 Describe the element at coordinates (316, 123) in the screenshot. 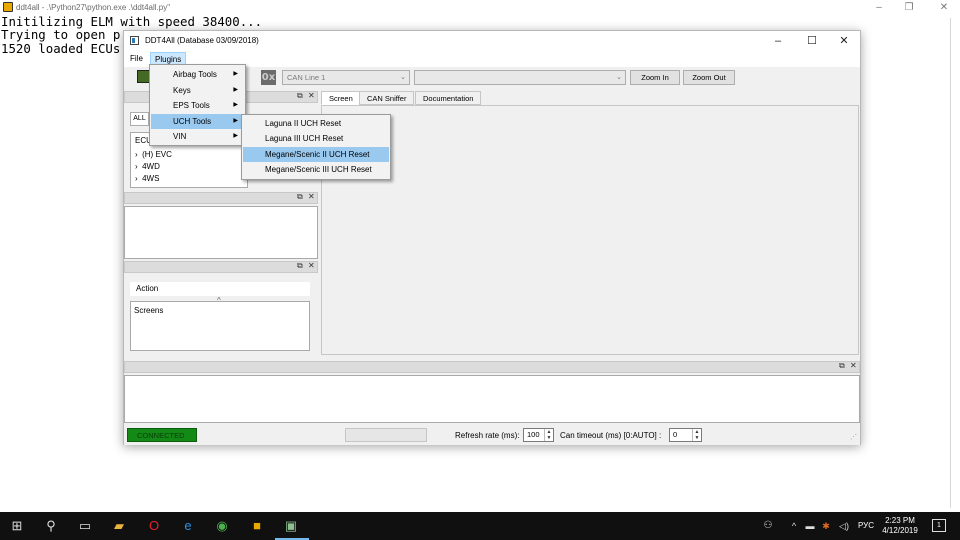

I see `menu-item-laguna-ii-uch-reset: Laguna II UCH Reset` at that location.